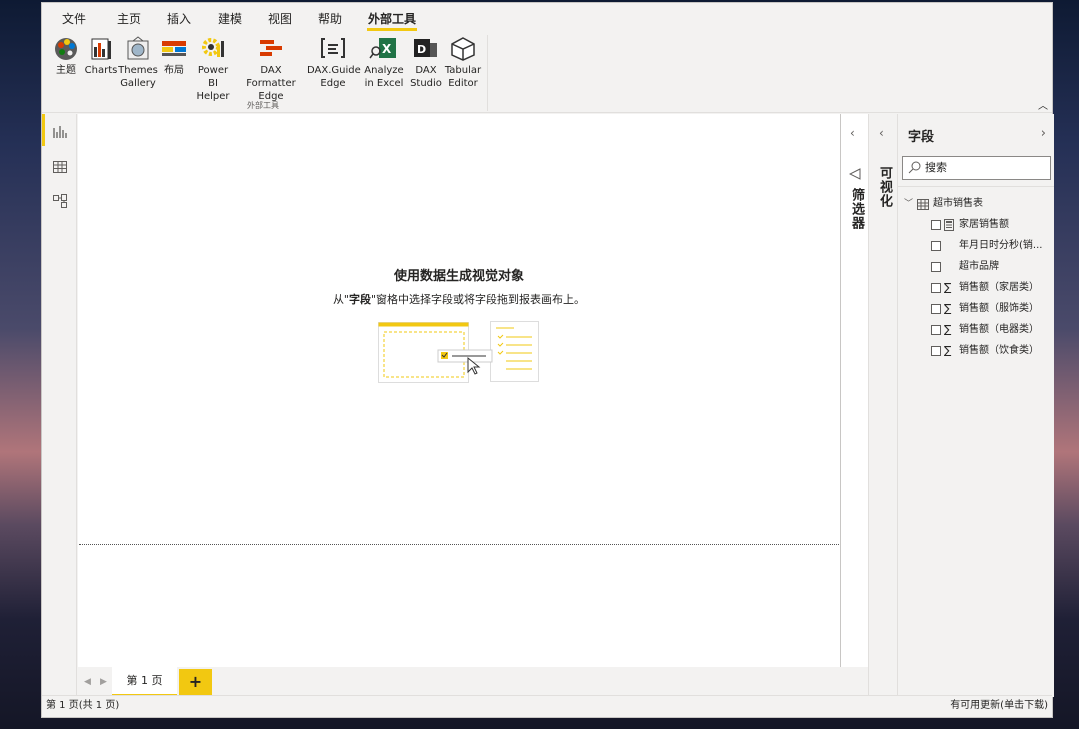 This screenshot has width=1079, height=729. Describe the element at coordinates (958, 203) in the screenshot. I see `table-name: 超市销售表` at that location.